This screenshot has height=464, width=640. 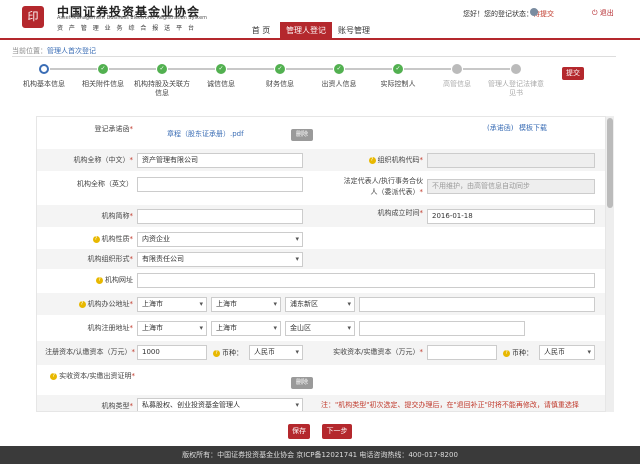 What do you see at coordinates (339, 76) in the screenshot?
I see `step-item: ✓ 出资人信息` at bounding box center [339, 76].